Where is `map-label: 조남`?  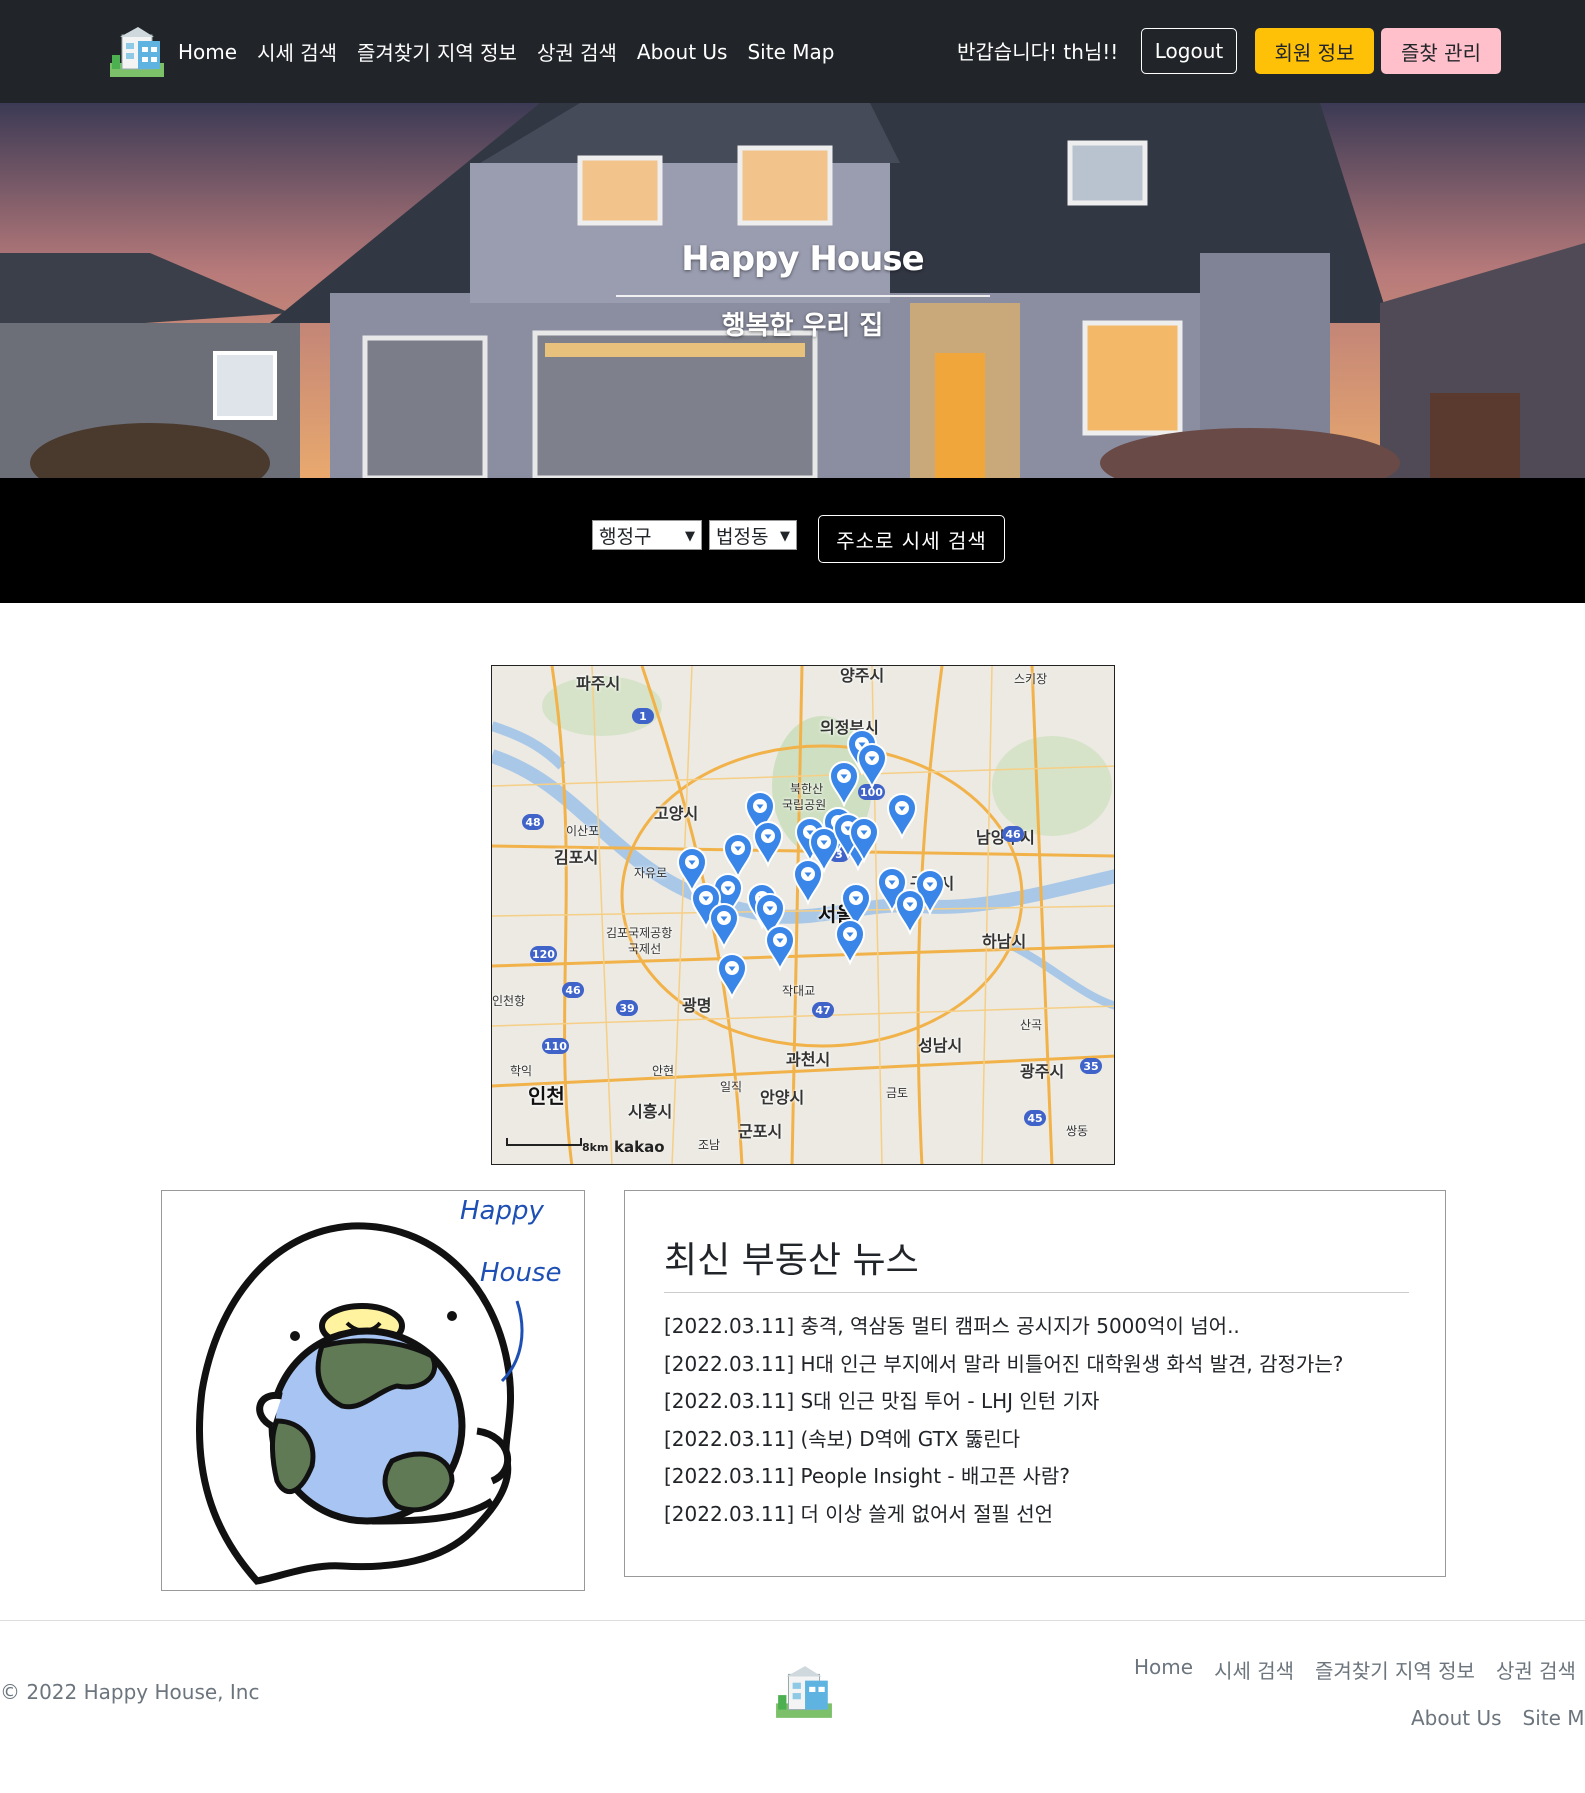
map-label: 조남 is located at coordinates (709, 1145).